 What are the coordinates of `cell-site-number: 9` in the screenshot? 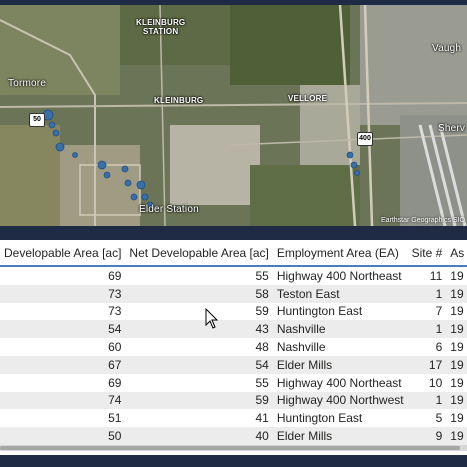 It's located at (427, 436).